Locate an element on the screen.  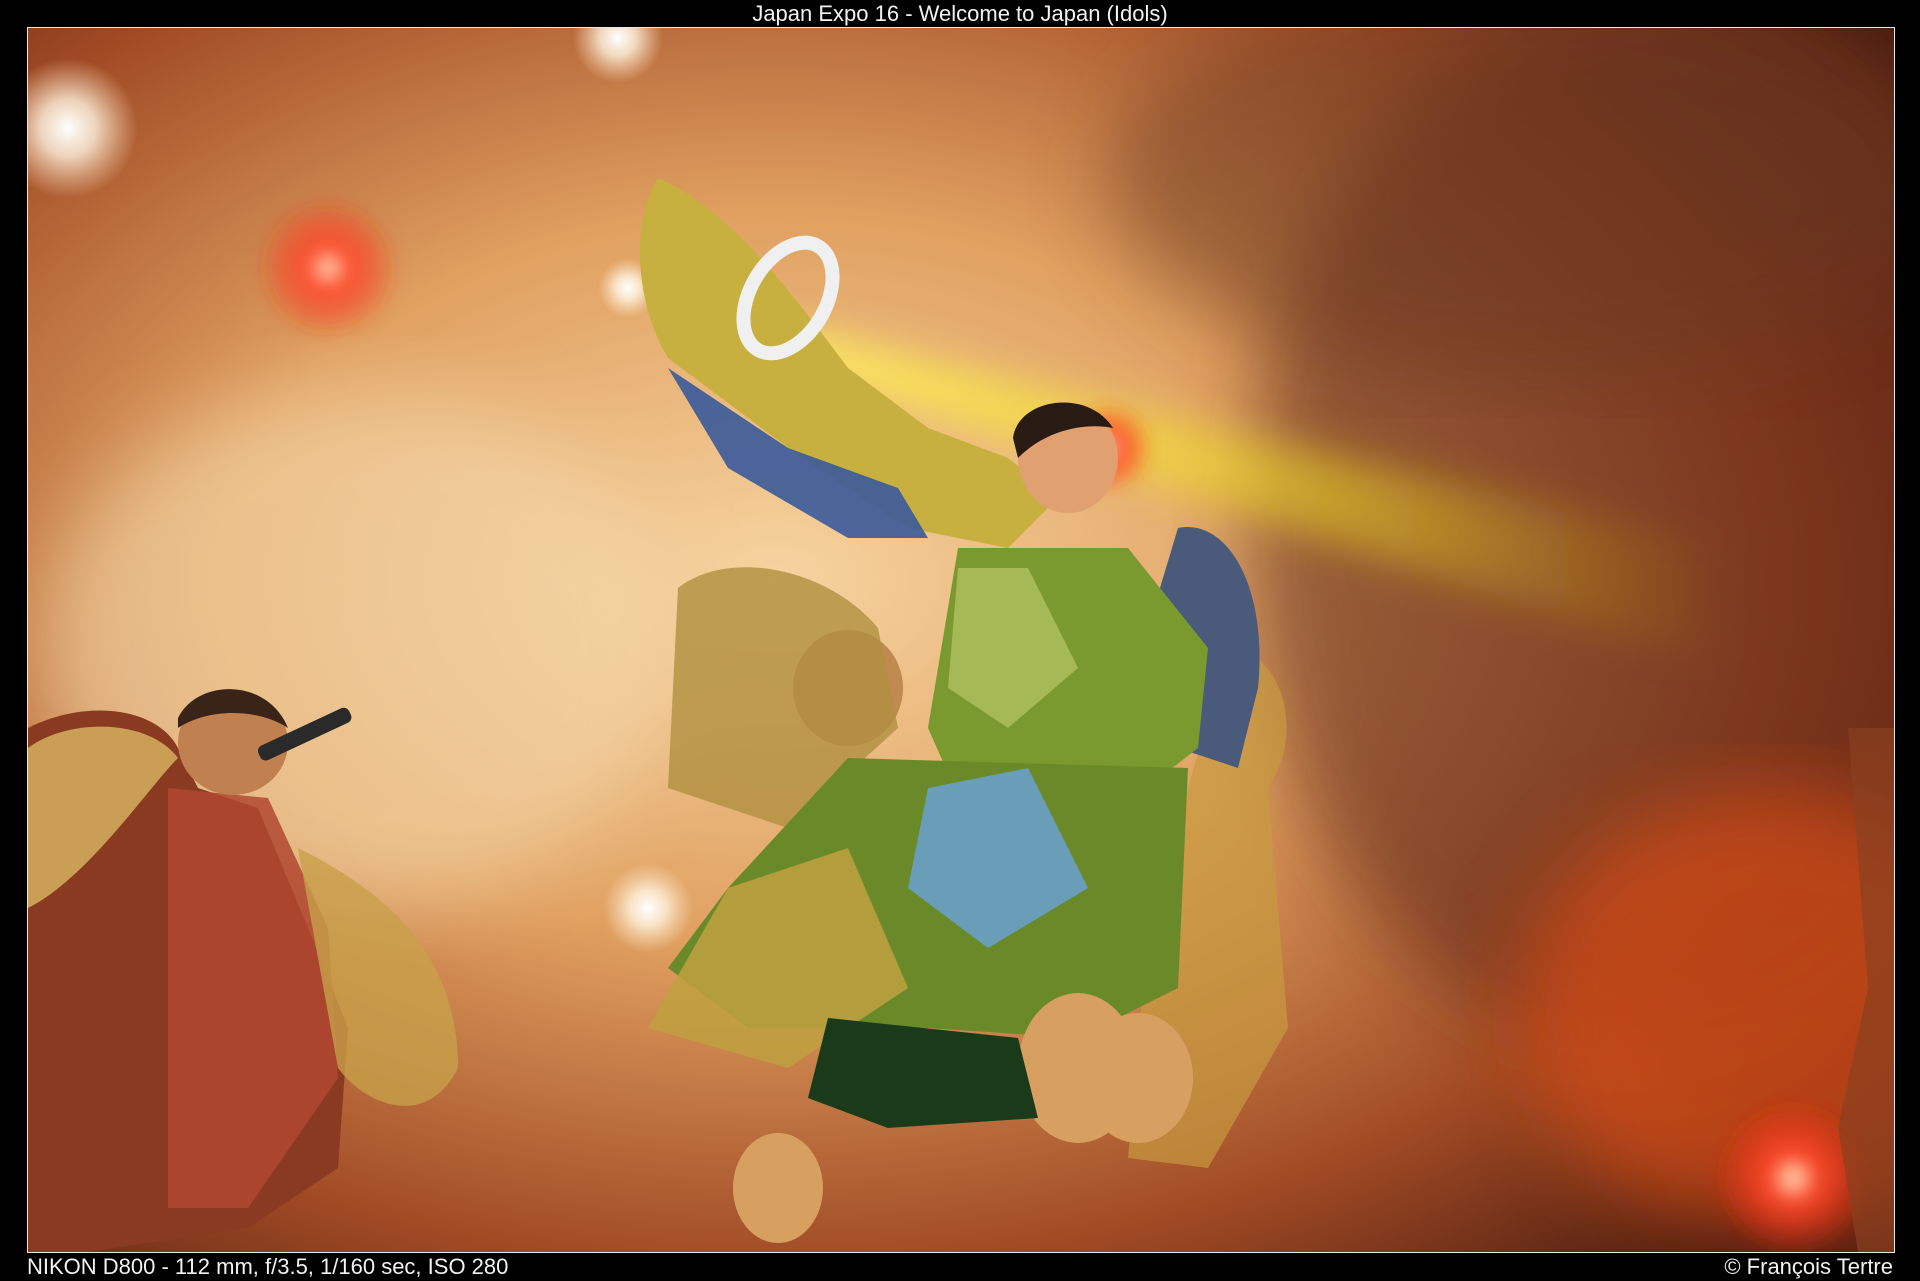
red-stage-light is located at coordinates (328, 268).